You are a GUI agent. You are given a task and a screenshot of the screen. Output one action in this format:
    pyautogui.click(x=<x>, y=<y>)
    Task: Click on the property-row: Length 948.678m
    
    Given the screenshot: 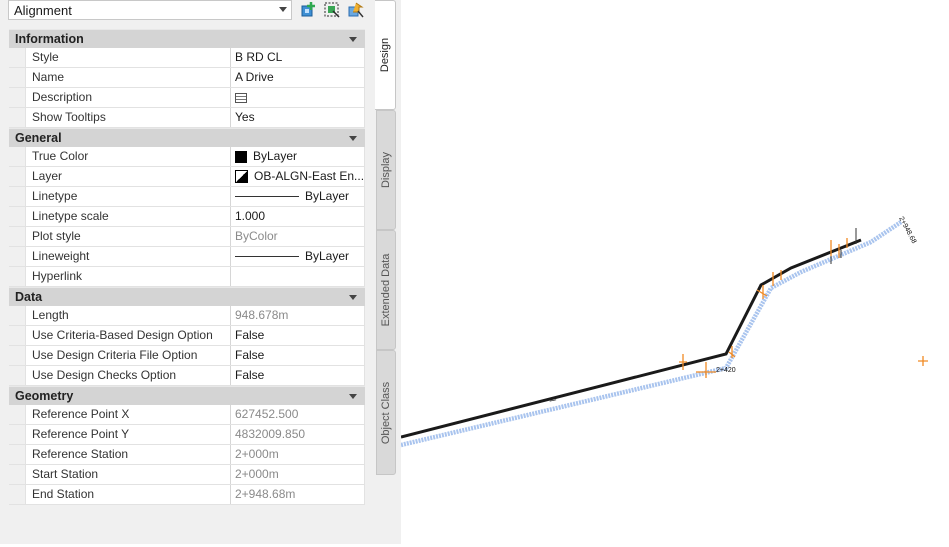 What is the action you would take?
    pyautogui.click(x=187, y=316)
    